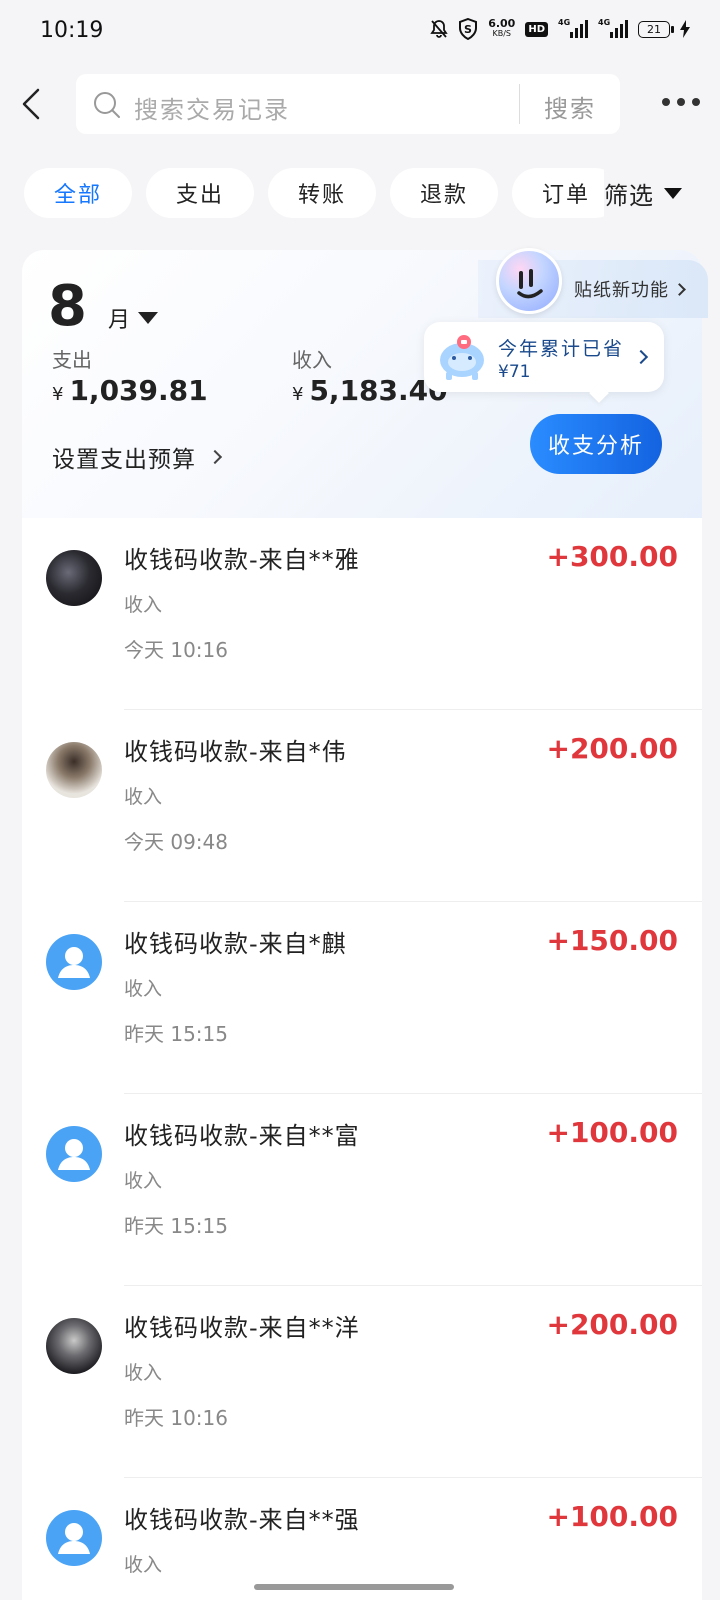  I want to click on transaction-title: 收钱码收款-来自**富, so click(242, 1136).